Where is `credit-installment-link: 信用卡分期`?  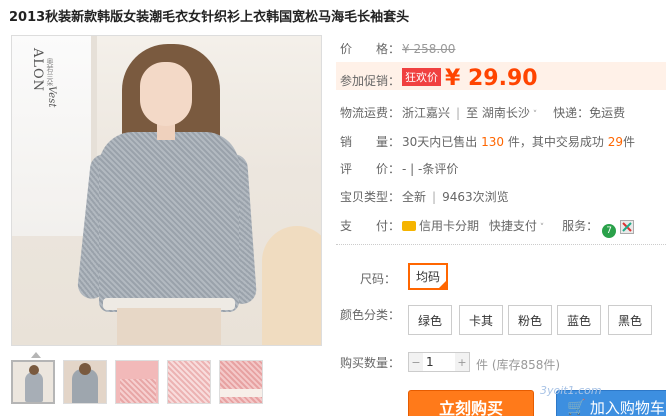
credit-installment-link: 信用卡分期 is located at coordinates (449, 226).